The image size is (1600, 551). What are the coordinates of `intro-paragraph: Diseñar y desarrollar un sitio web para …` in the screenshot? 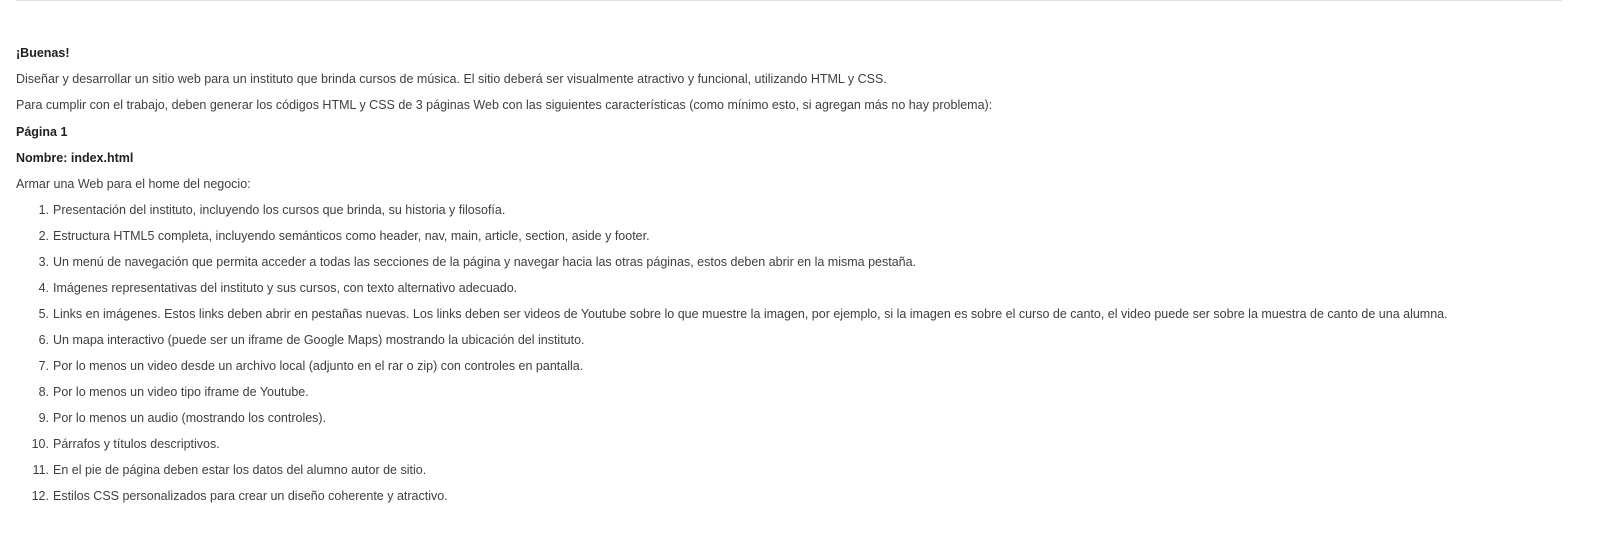 It's located at (451, 79).